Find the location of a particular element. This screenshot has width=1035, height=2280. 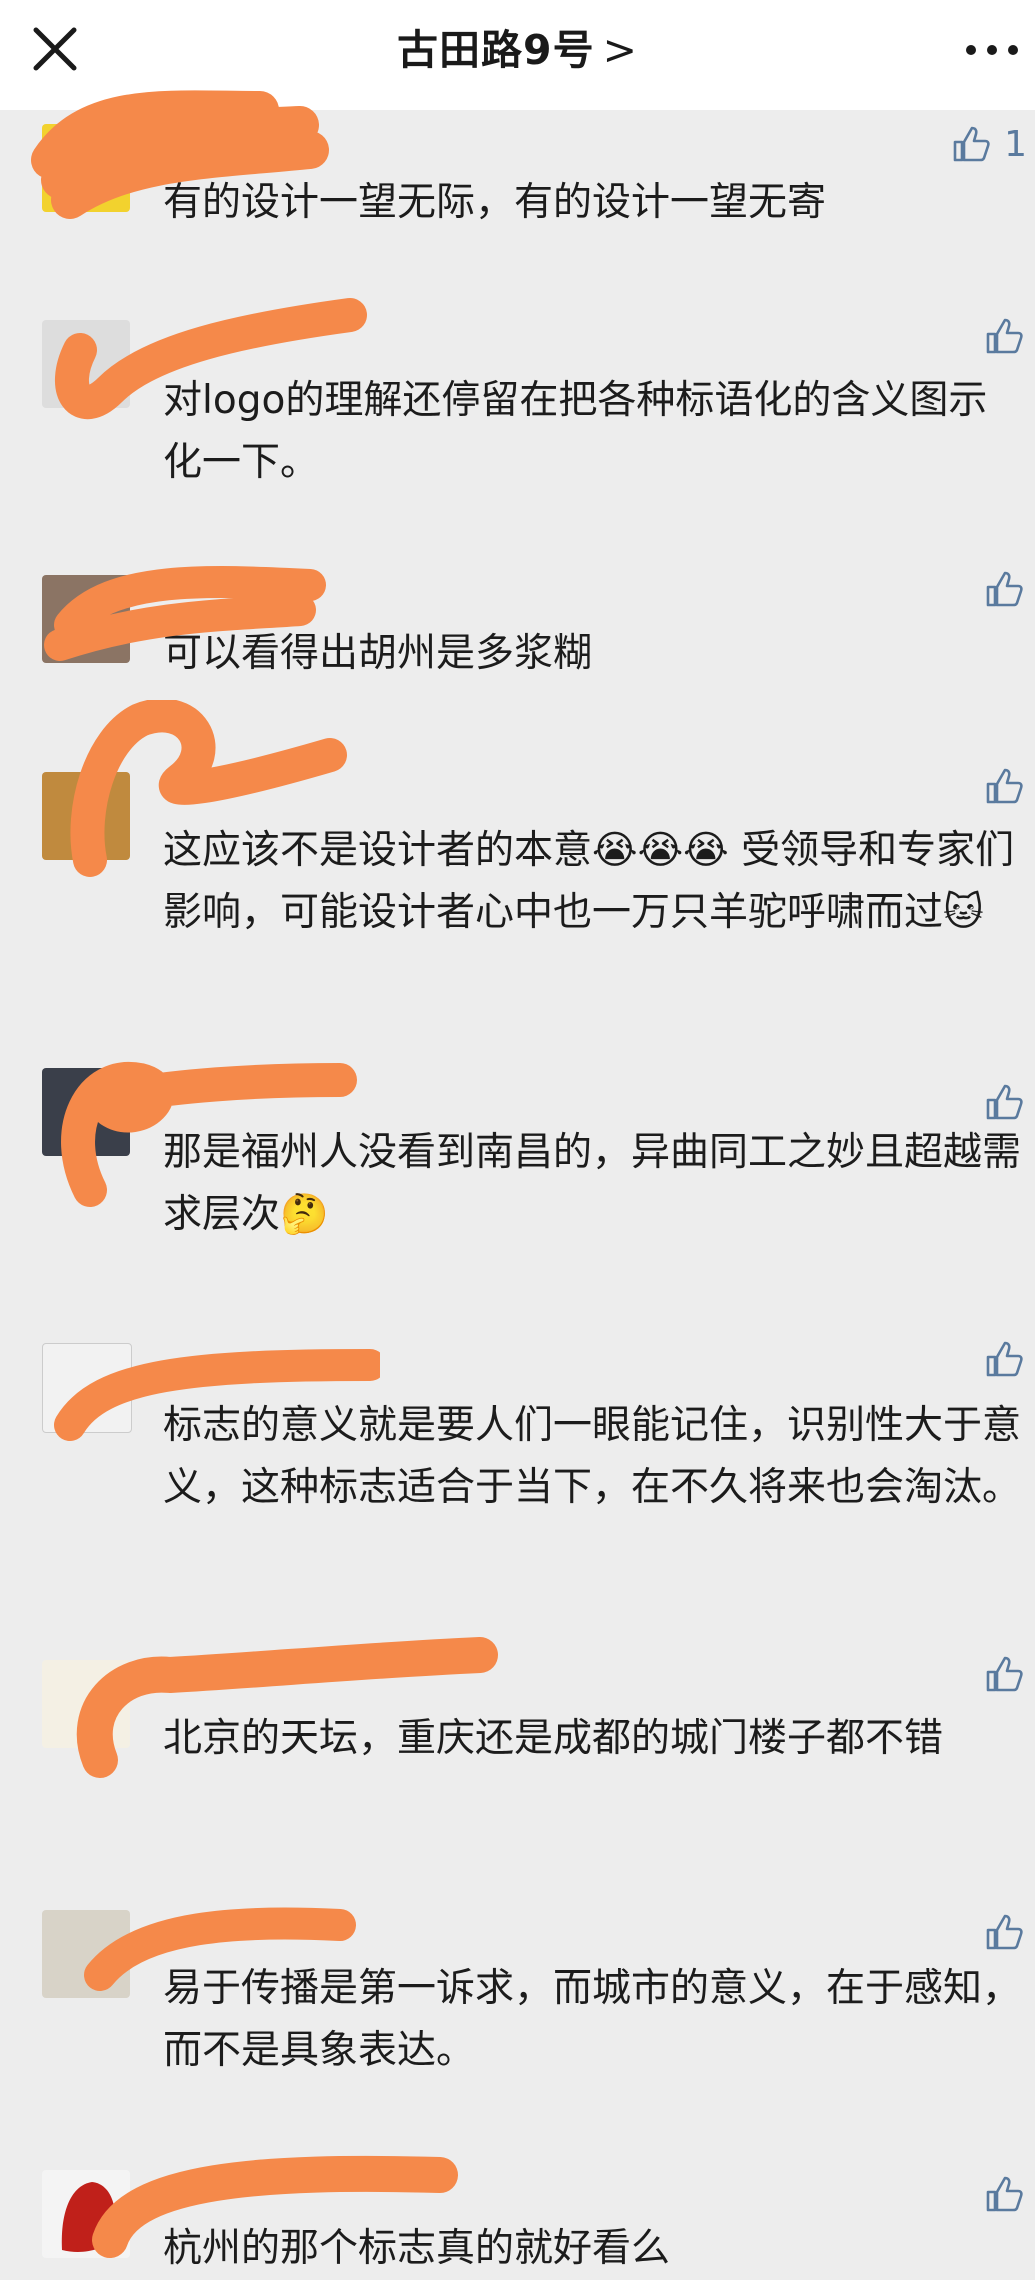

comment-text: 可以看得出胡州是多浆糊 is located at coordinates (378, 653).